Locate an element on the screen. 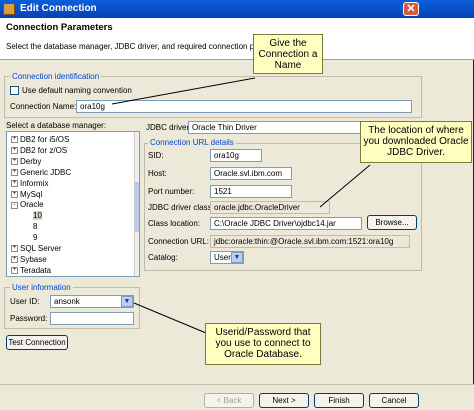 The image size is (474, 410). identification-group-label: Connection identification is located at coordinates (56, 76).